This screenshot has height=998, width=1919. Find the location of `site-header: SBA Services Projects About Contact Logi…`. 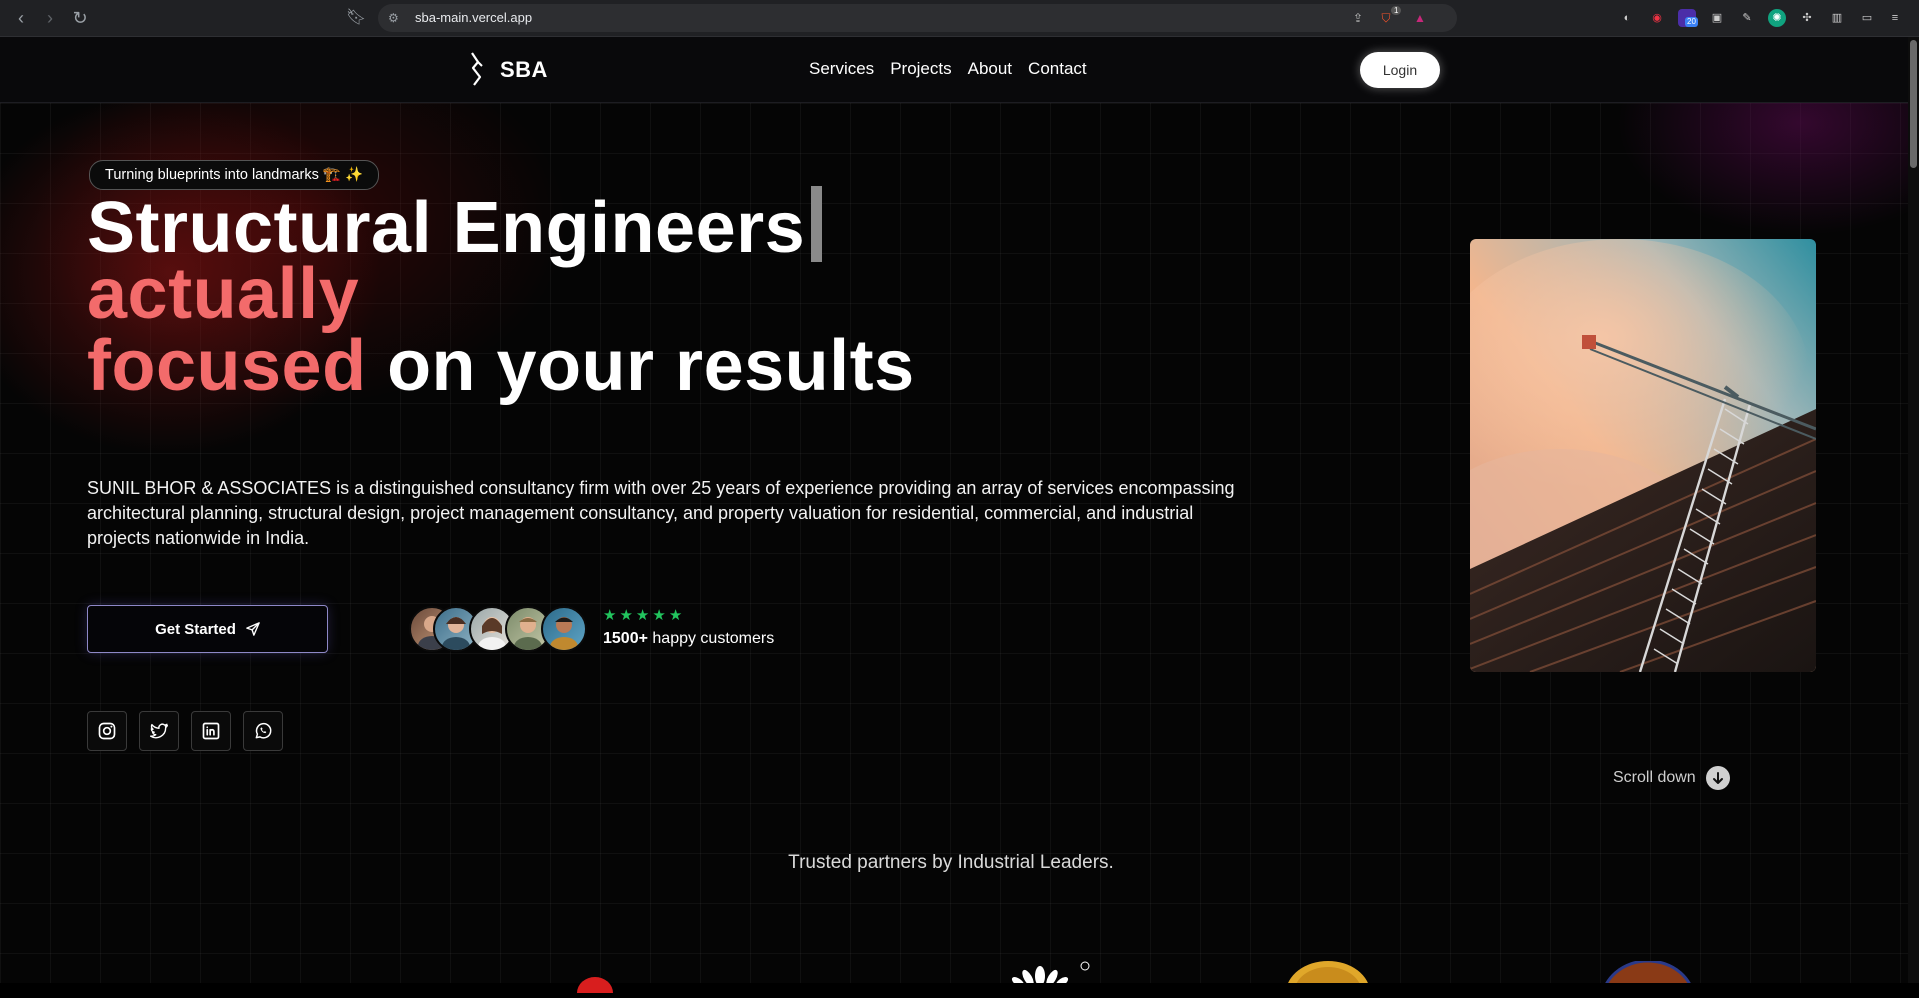

site-header: SBA Services Projects About Contact Logi… is located at coordinates (954, 70).